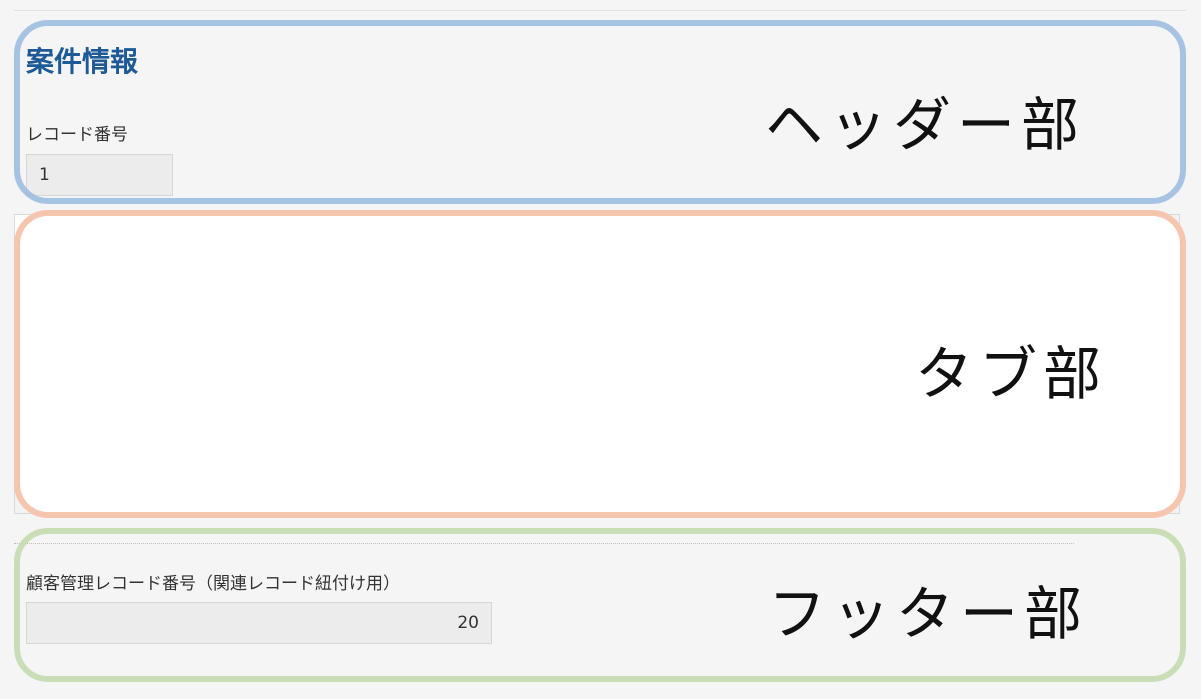 The height and width of the screenshot is (699, 1201). I want to click on top-divider, so click(600, 10).